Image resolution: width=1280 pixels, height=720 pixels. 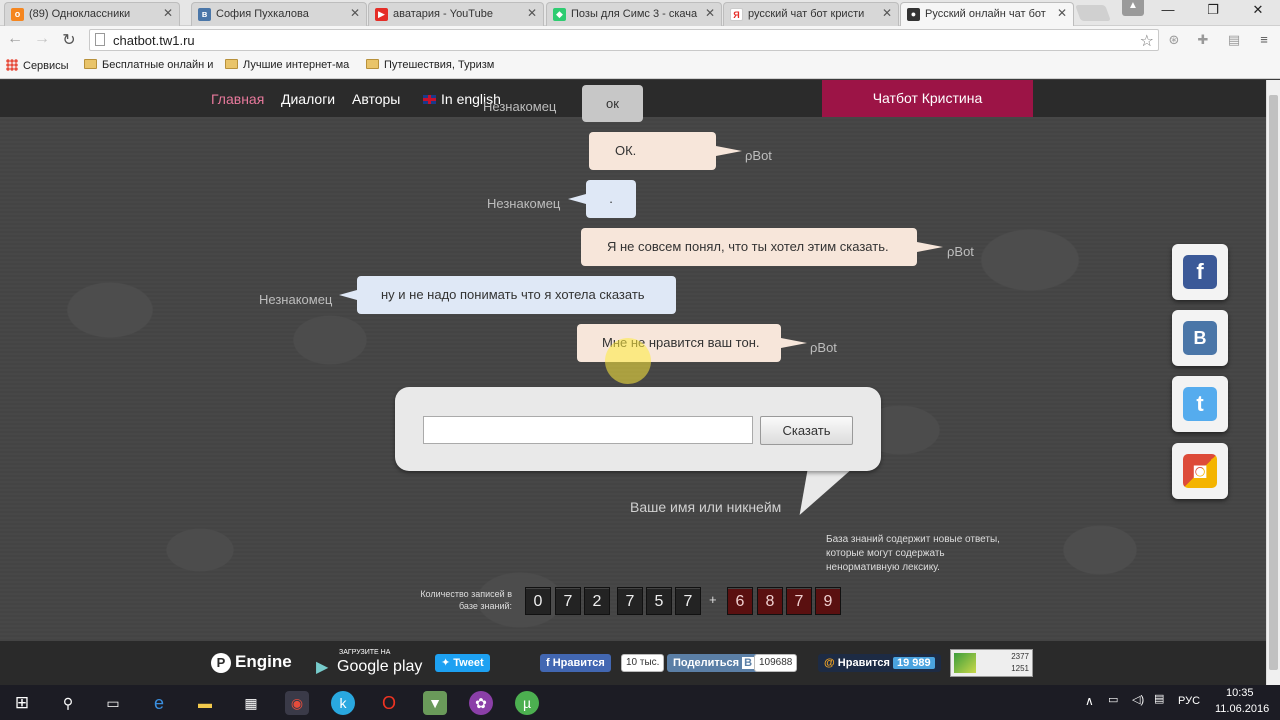 What do you see at coordinates (1089, 701) in the screenshot?
I see `tray-expand-icon: ∧` at bounding box center [1089, 701].